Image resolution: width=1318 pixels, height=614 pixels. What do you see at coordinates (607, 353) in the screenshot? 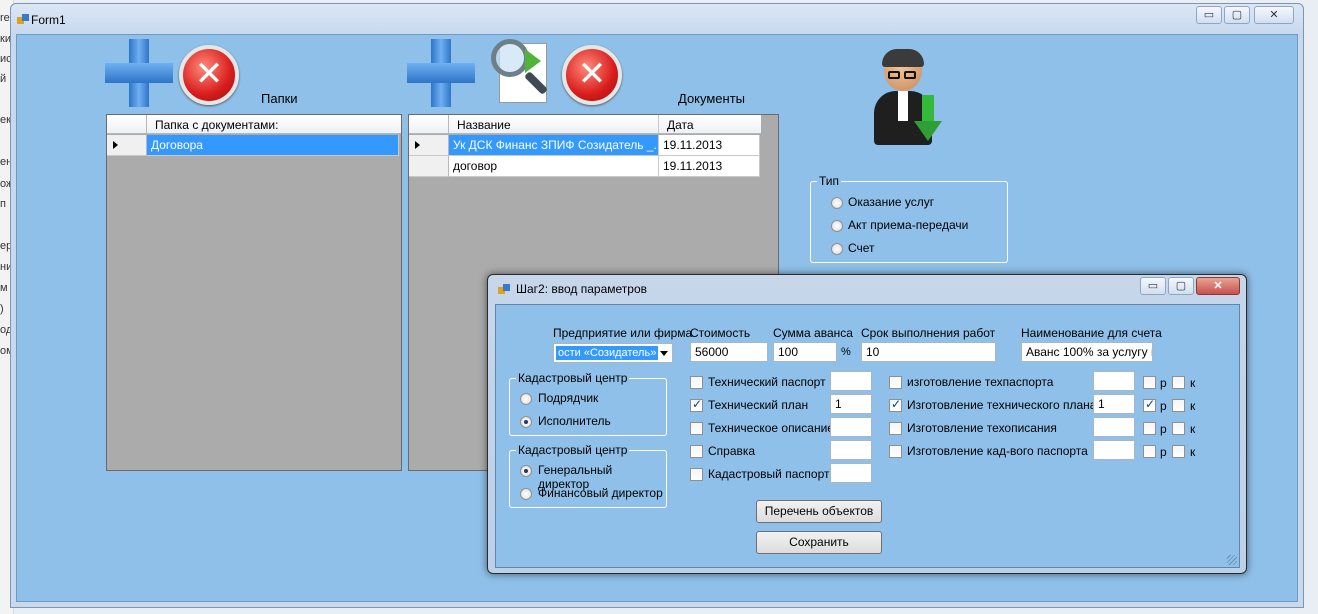
I see `enterprise-selected-text: ости «Созидатель»` at bounding box center [607, 353].